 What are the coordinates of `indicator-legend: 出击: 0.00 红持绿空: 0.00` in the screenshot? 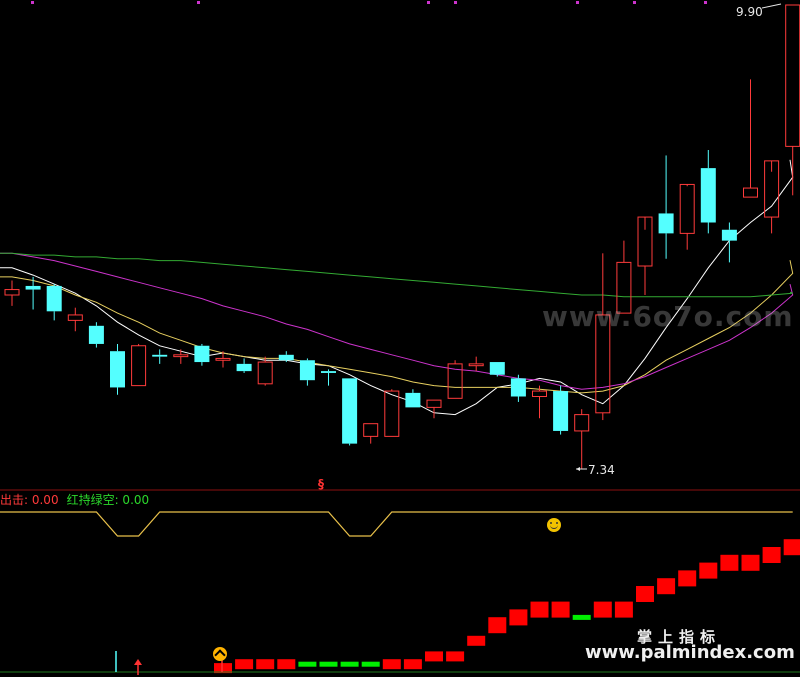 It's located at (74, 499).